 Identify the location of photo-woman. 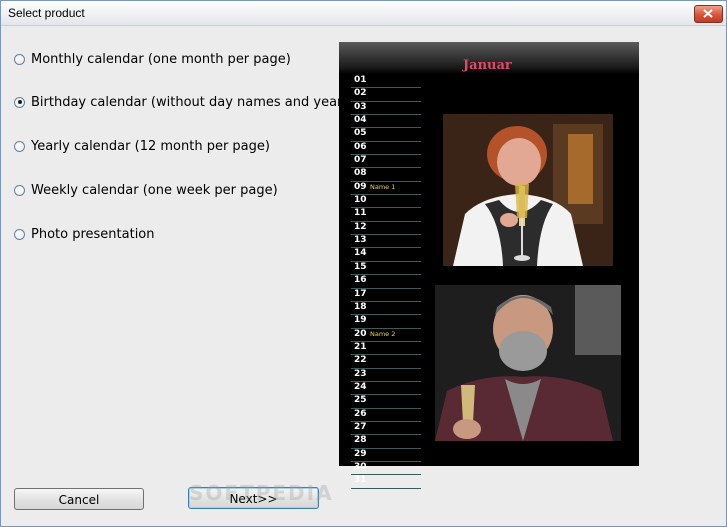
(528, 190).